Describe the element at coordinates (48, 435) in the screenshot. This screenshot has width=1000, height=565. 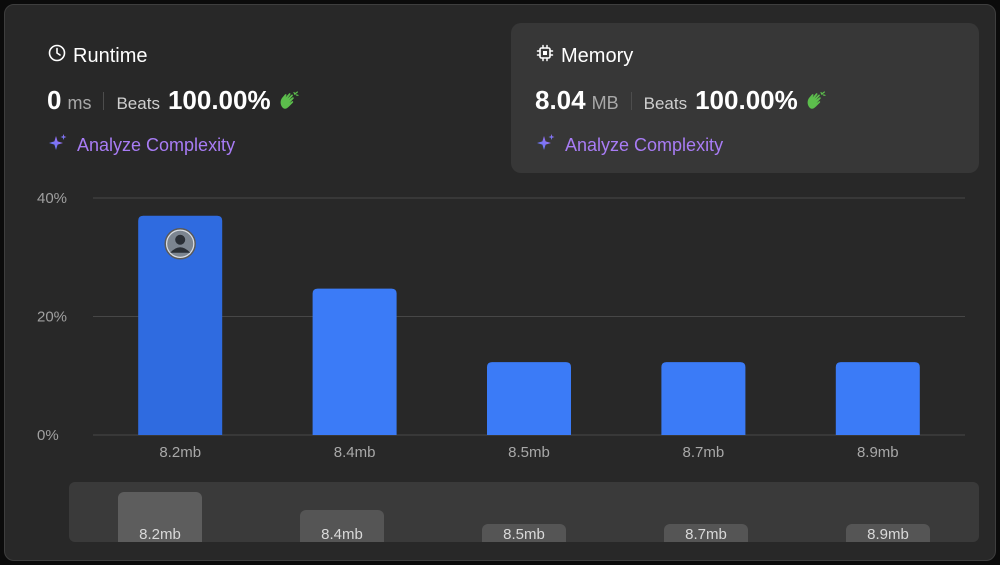
I see `y-tick-label: 0%` at that location.